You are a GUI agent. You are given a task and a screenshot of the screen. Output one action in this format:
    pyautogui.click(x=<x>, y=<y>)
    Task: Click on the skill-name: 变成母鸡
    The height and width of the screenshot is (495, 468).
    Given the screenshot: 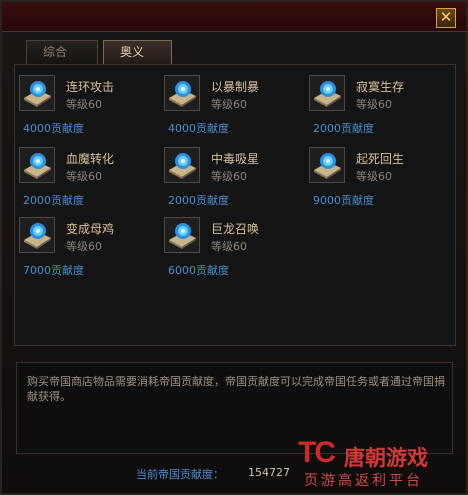 What is the action you would take?
    pyautogui.click(x=90, y=229)
    